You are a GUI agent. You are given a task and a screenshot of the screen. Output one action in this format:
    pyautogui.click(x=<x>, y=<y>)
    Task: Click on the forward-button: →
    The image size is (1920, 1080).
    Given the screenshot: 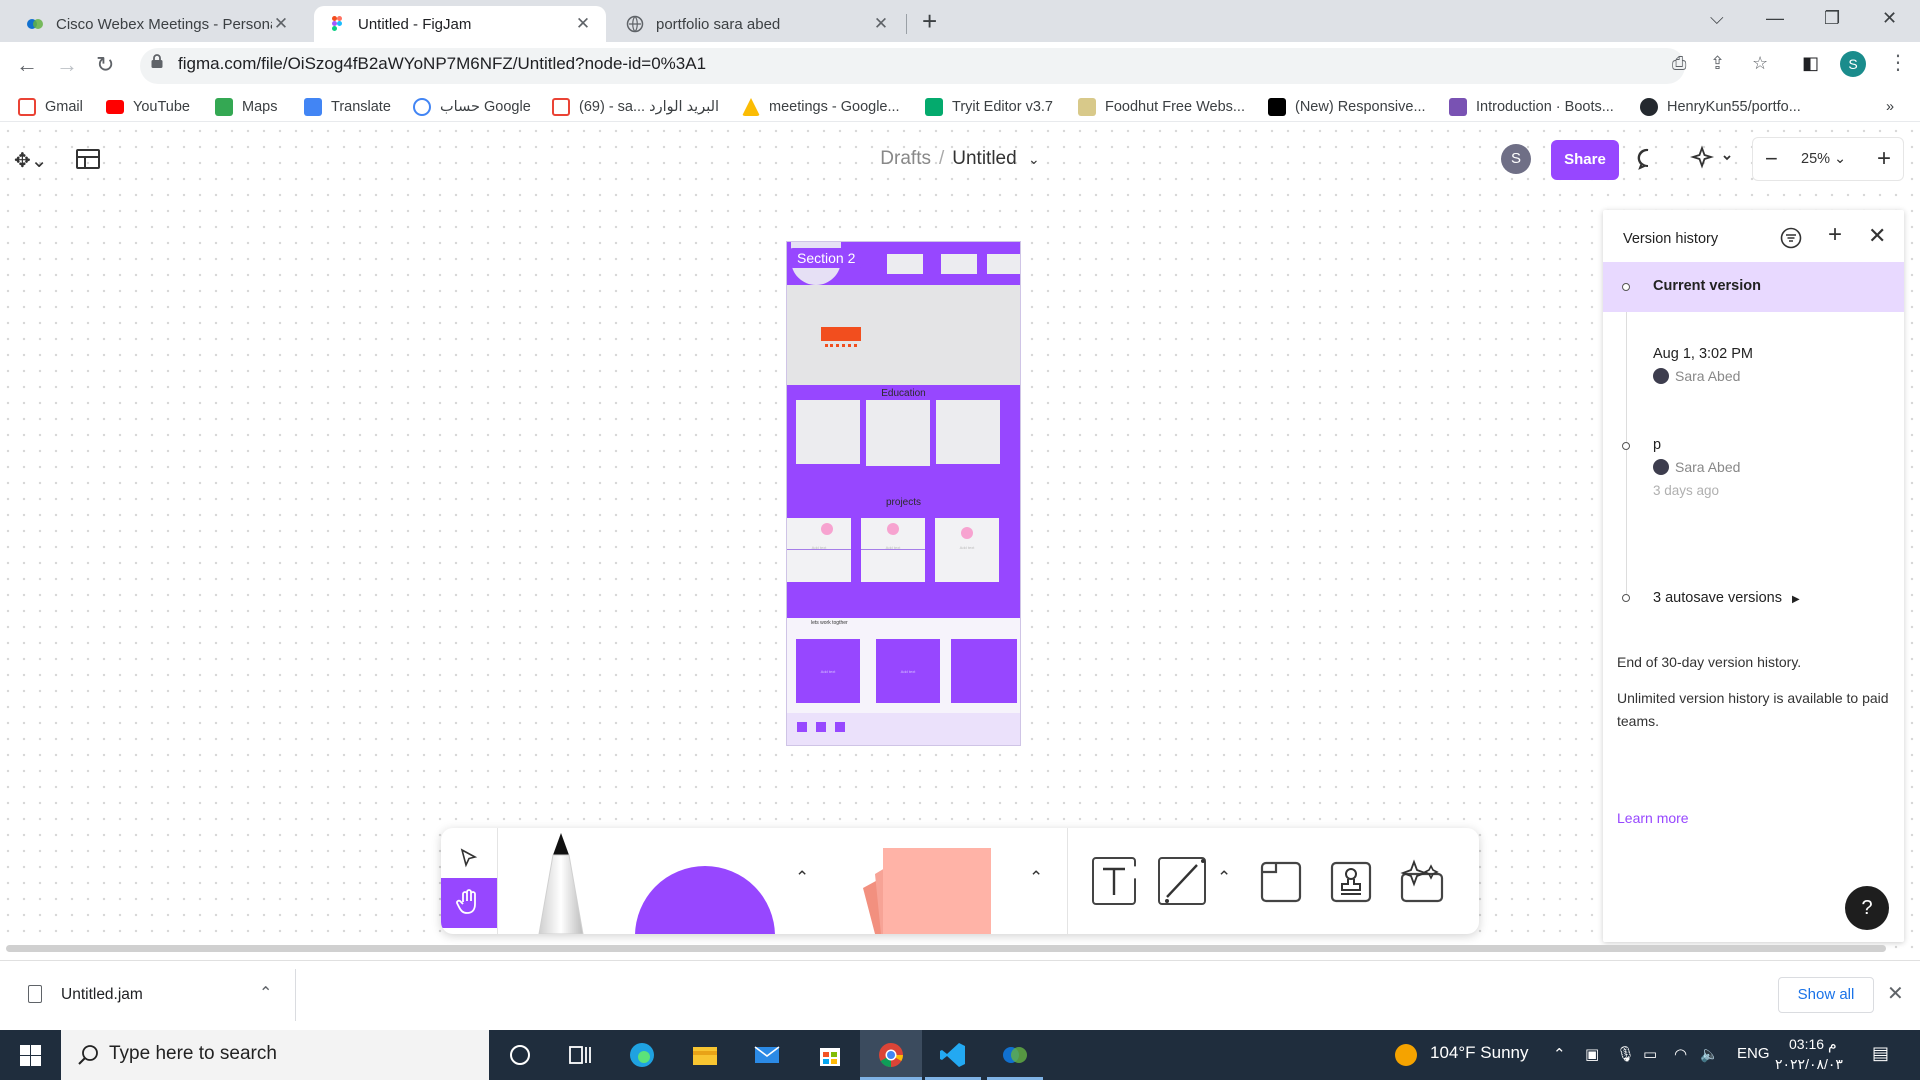 What is the action you would take?
    pyautogui.click(x=67, y=65)
    